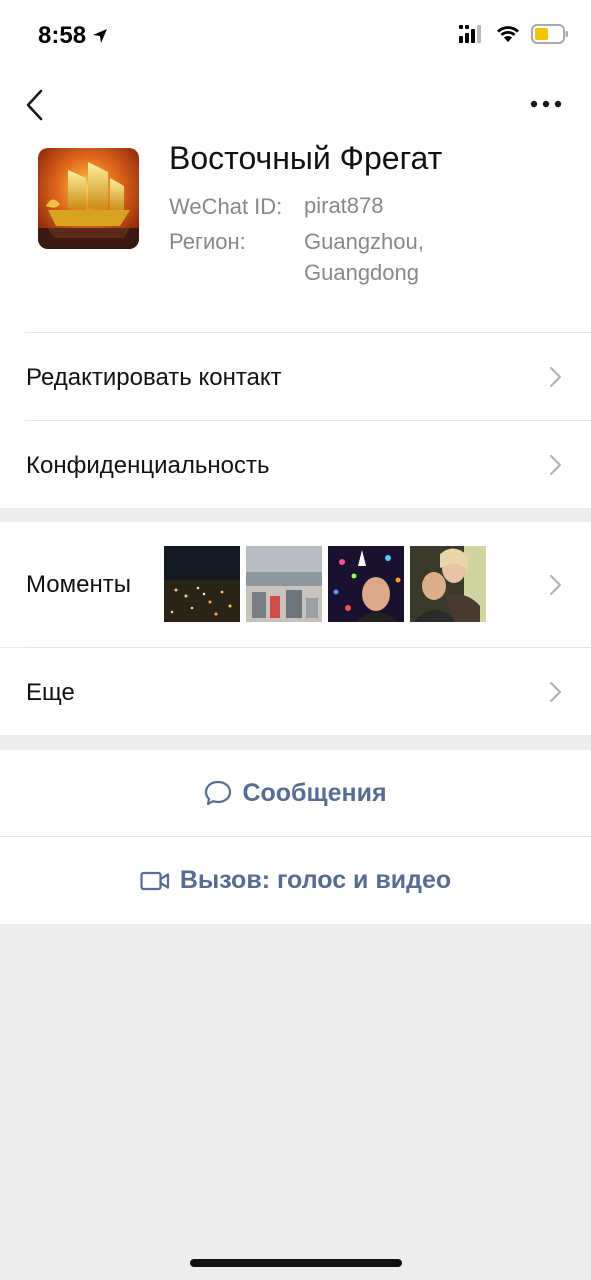 This screenshot has height=1280, width=591. What do you see at coordinates (546, 104) in the screenshot?
I see `more-options-icon` at bounding box center [546, 104].